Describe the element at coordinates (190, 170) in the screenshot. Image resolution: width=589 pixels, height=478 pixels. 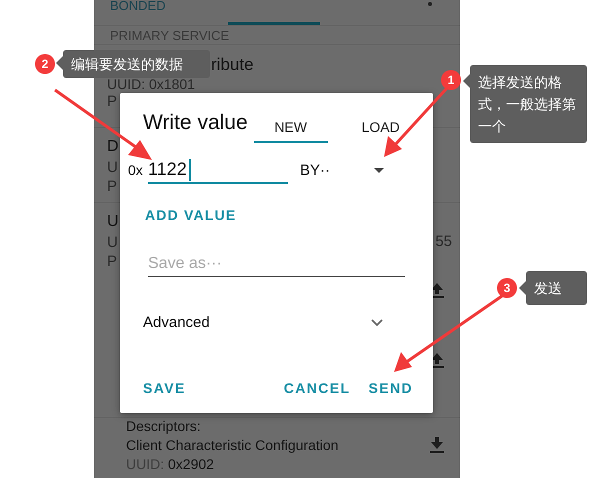
I see `text-cursor` at that location.